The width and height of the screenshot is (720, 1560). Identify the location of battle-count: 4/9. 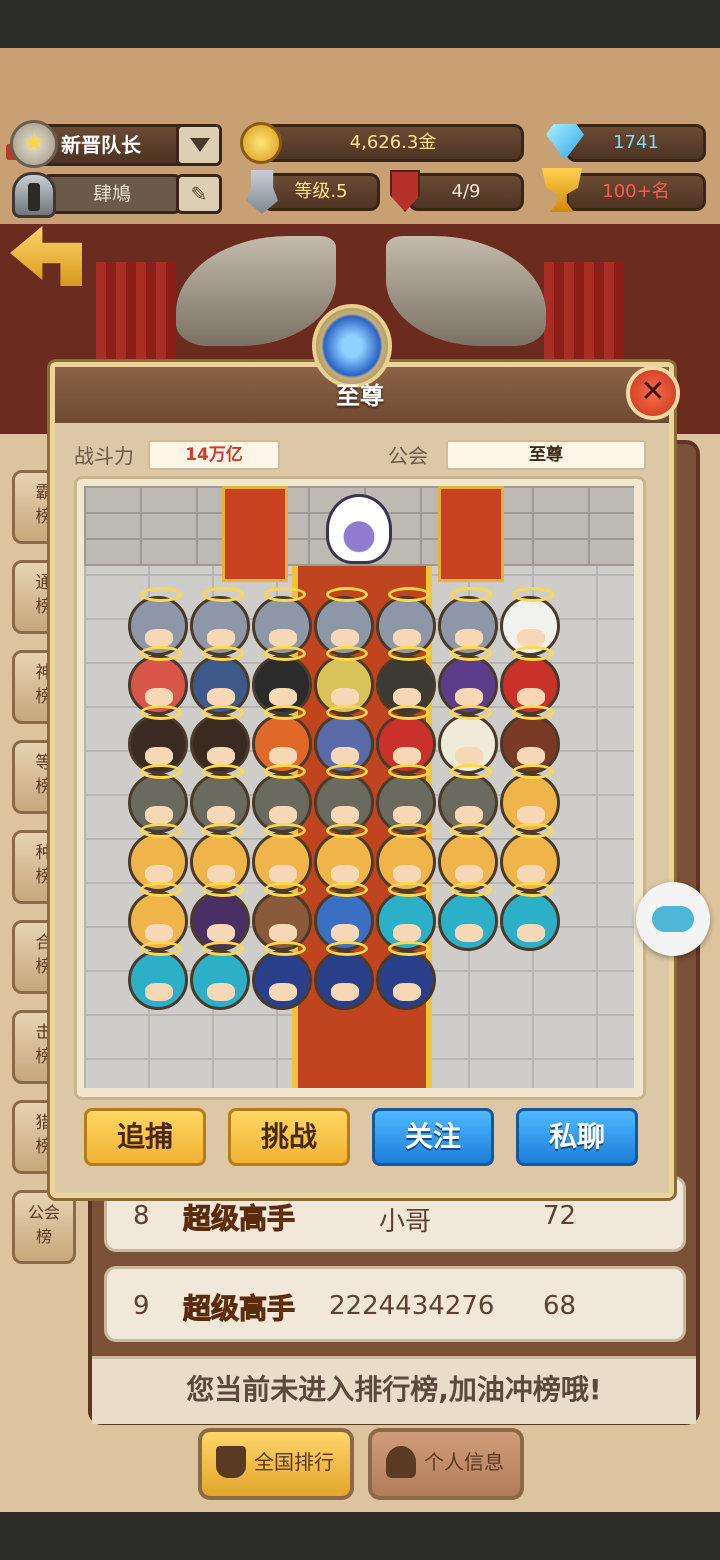
(466, 192).